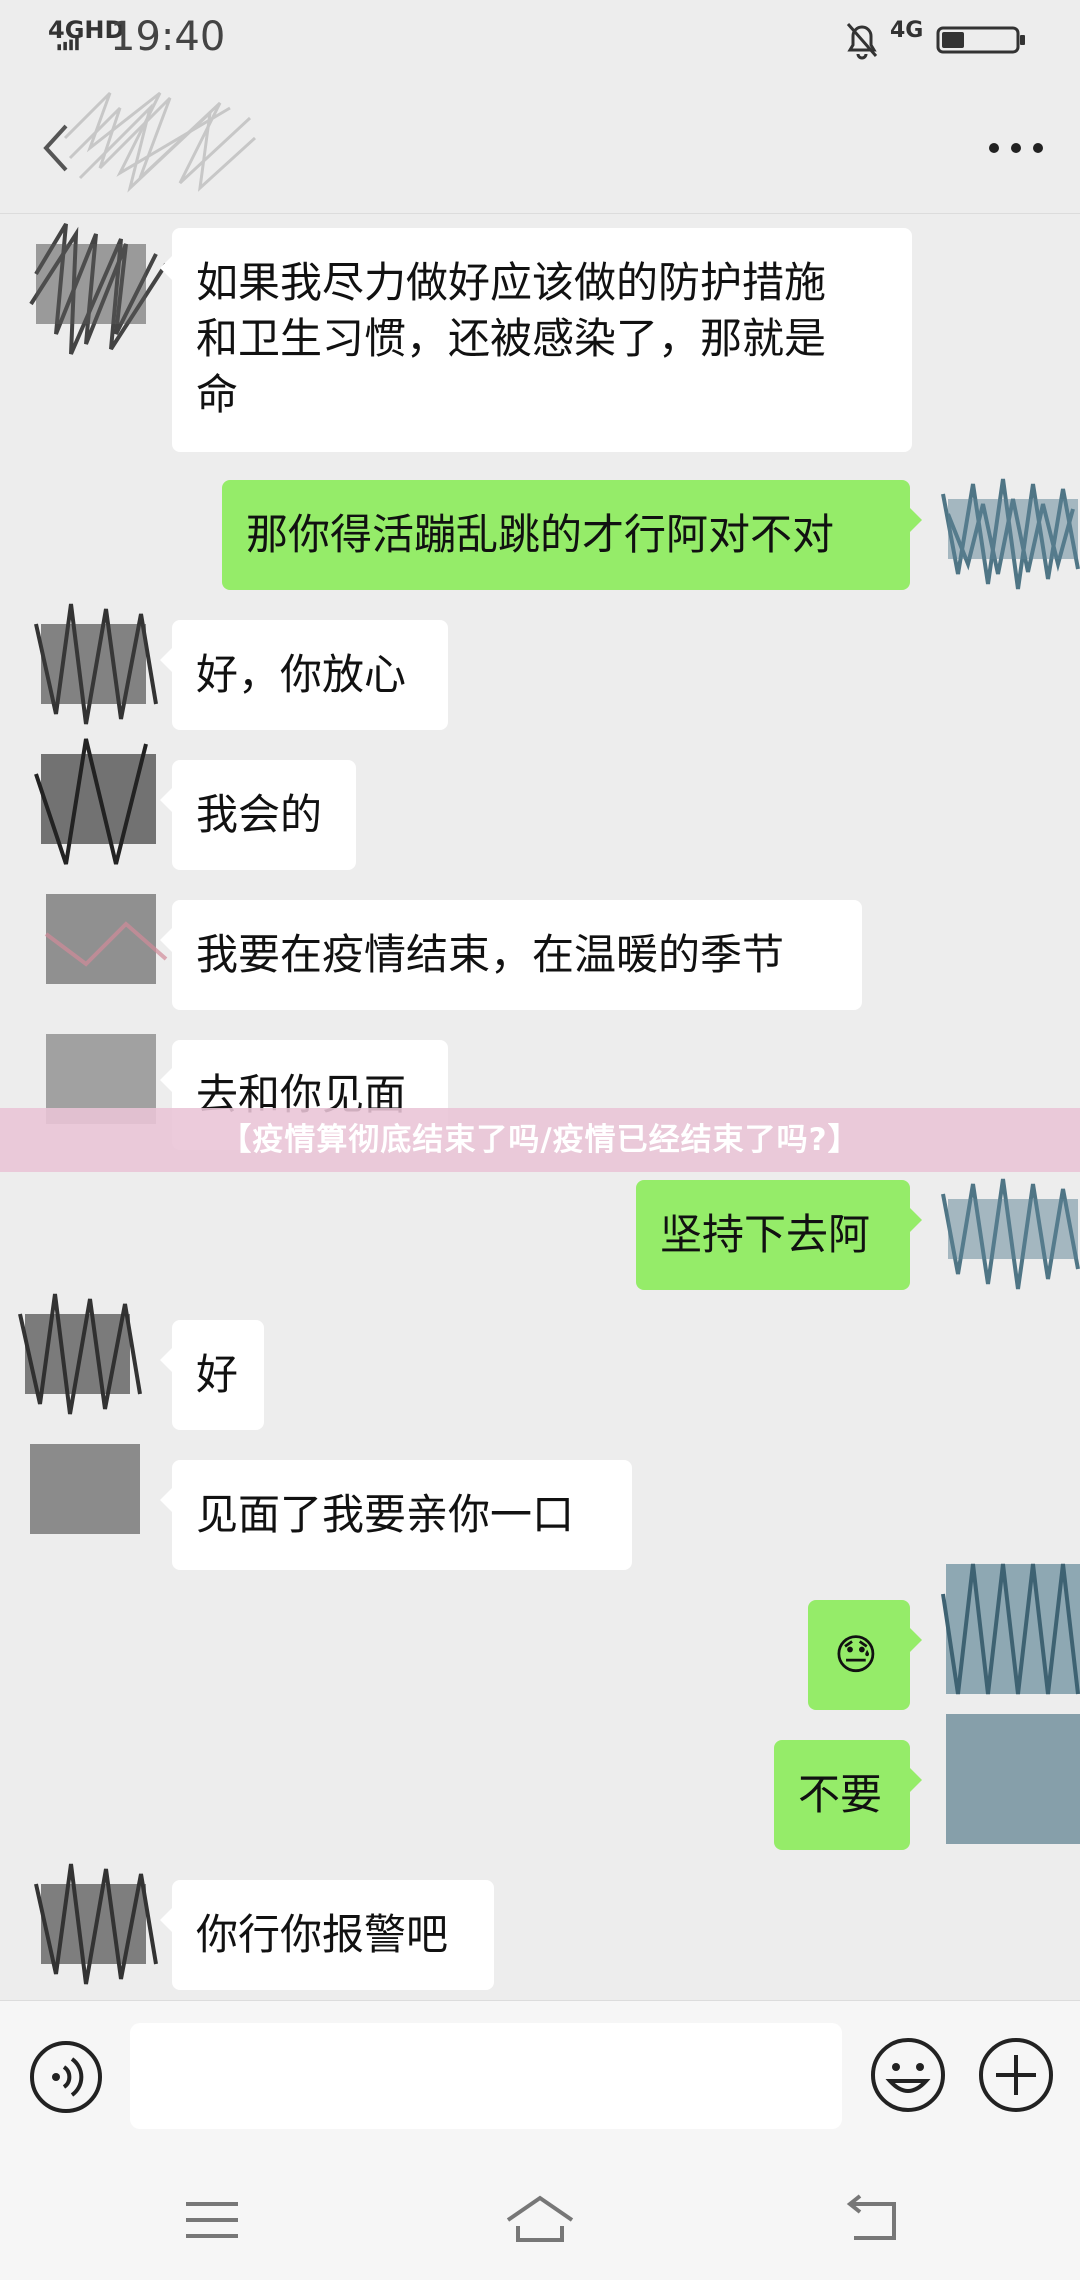 Image resolution: width=1080 pixels, height=2280 pixels. I want to click on voice-icon, so click(66, 2077).